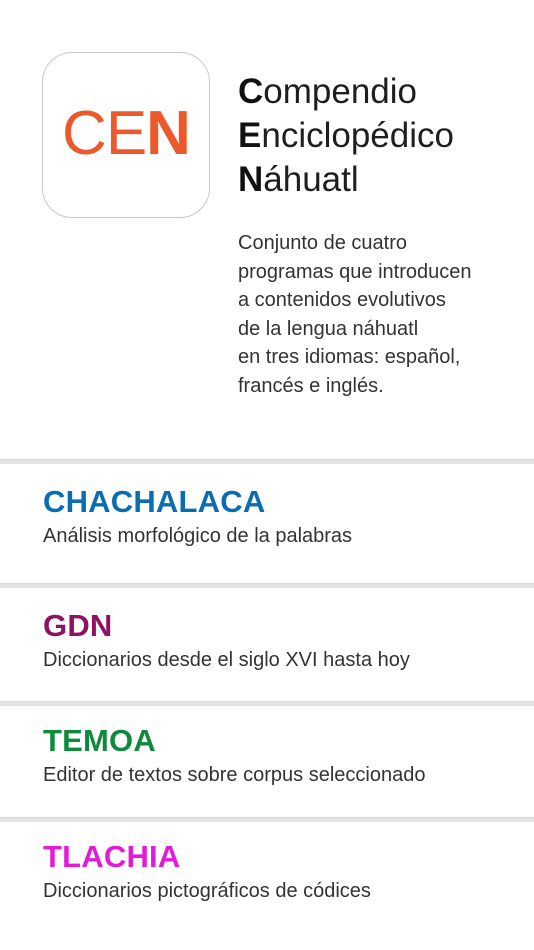  I want to click on app-logo: CEN, so click(126, 135).